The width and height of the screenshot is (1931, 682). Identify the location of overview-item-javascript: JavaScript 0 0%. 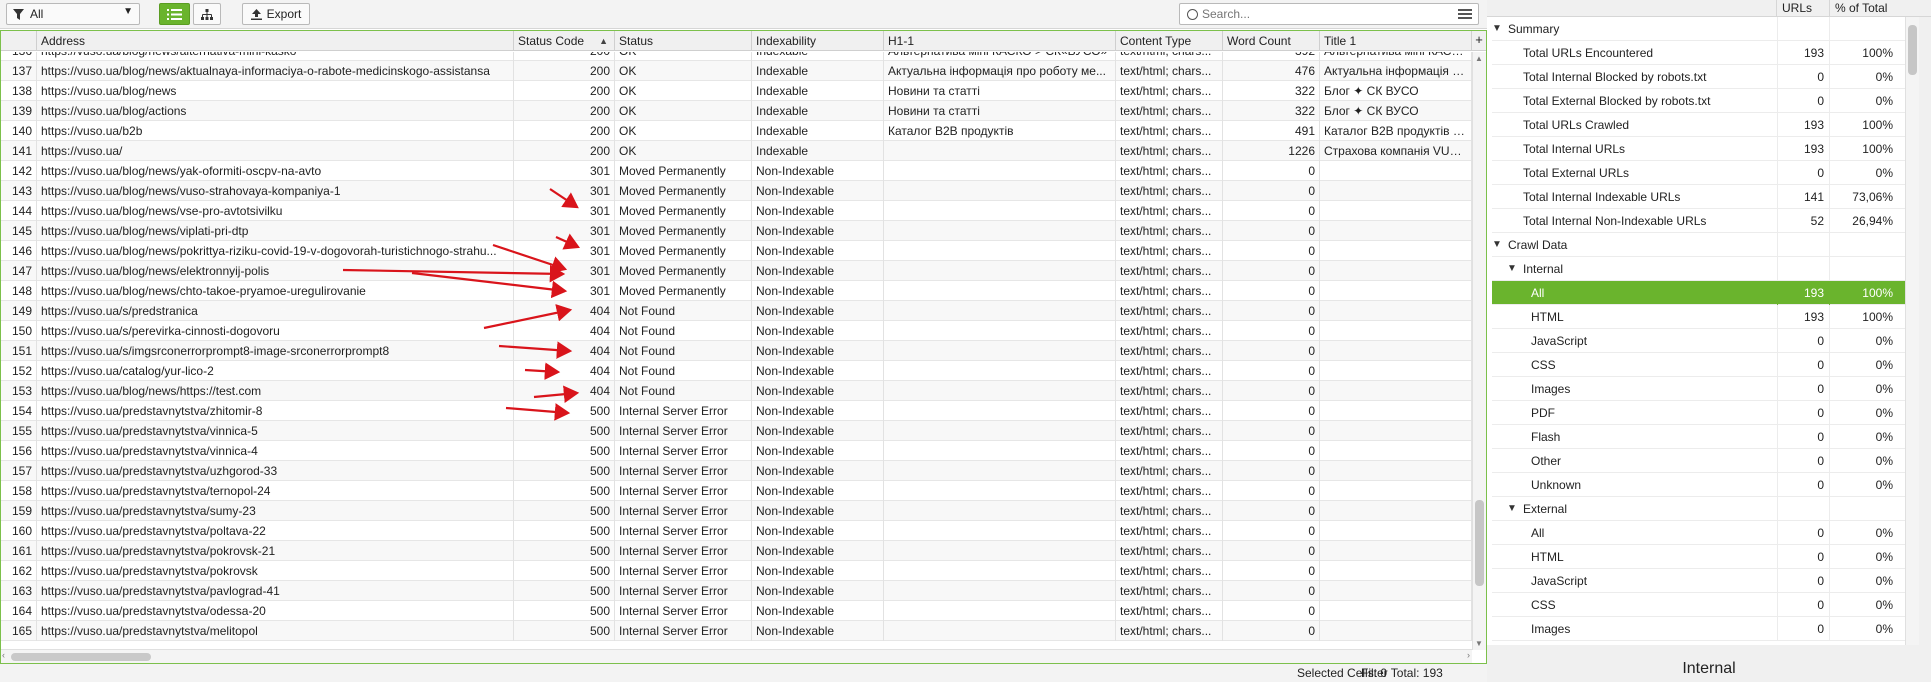
(1698, 581).